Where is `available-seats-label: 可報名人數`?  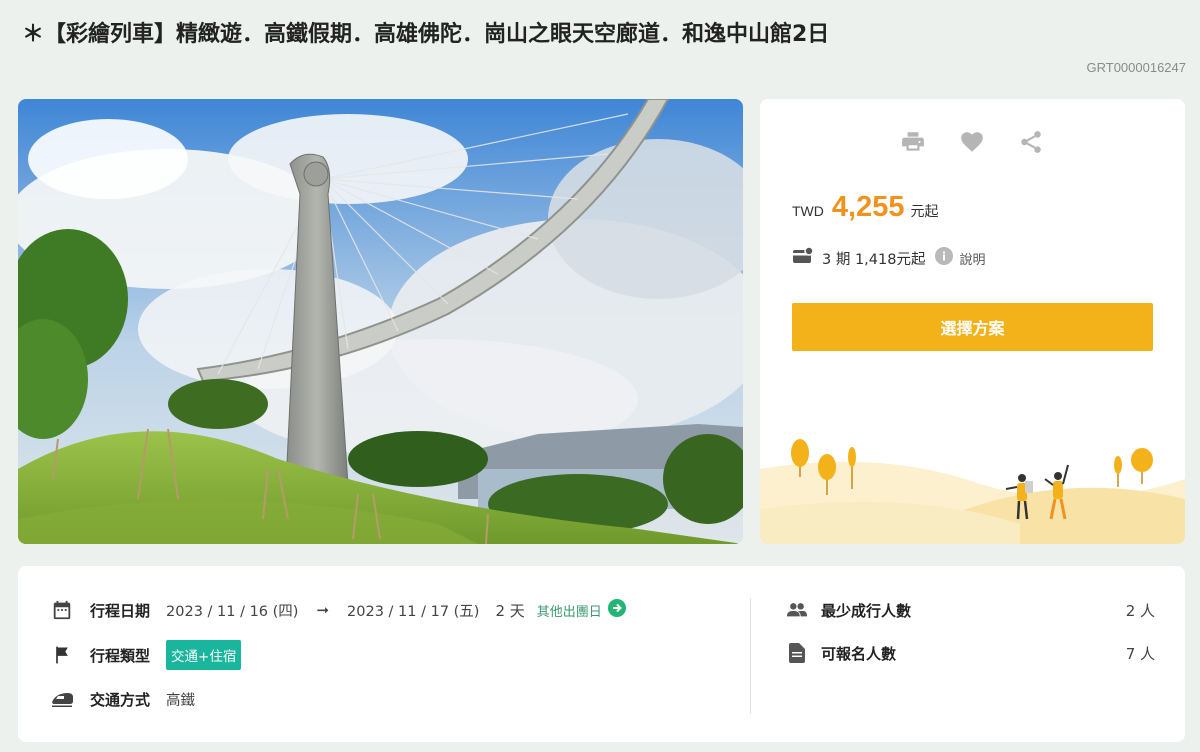 available-seats-label: 可報名人數 is located at coordinates (859, 653).